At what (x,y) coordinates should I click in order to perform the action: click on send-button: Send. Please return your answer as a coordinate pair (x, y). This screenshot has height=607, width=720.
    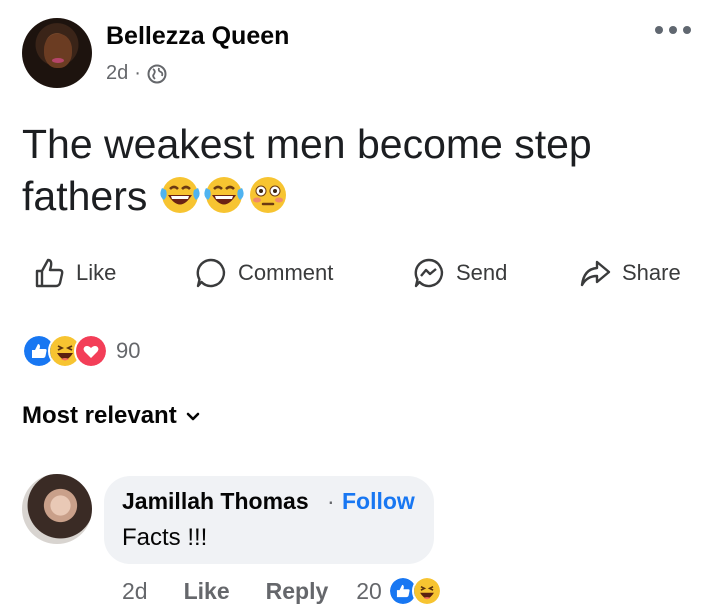
    Looking at the image, I should click on (459, 273).